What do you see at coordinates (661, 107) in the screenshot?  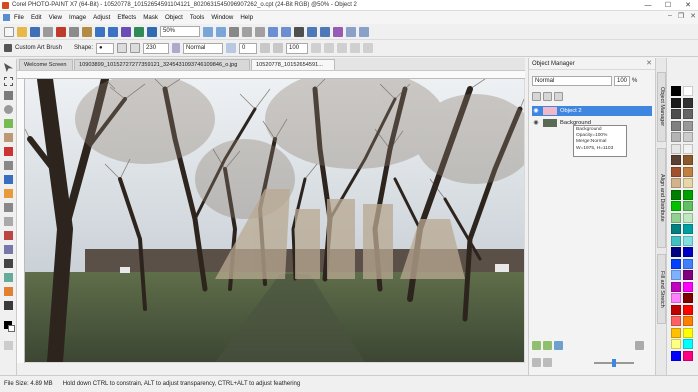 I see `docker-tab-object-manager: Object Manager` at bounding box center [661, 107].